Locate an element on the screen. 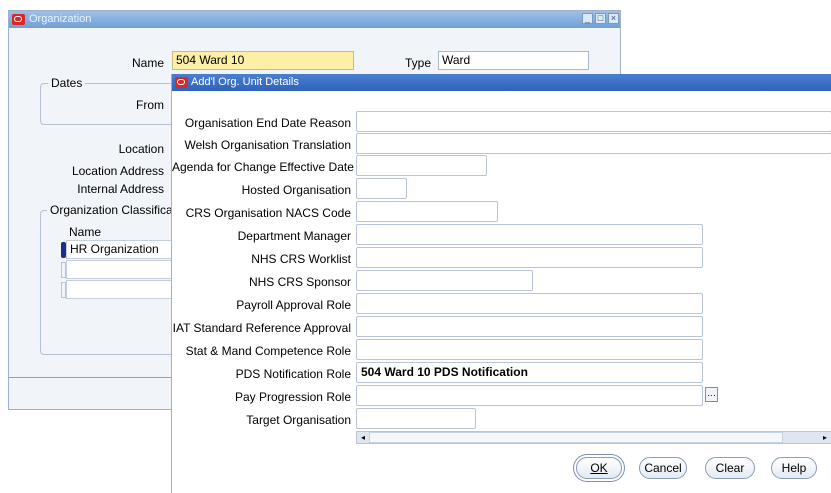 The width and height of the screenshot is (831, 493). cancel-button-label: Cancel is located at coordinates (663, 468).